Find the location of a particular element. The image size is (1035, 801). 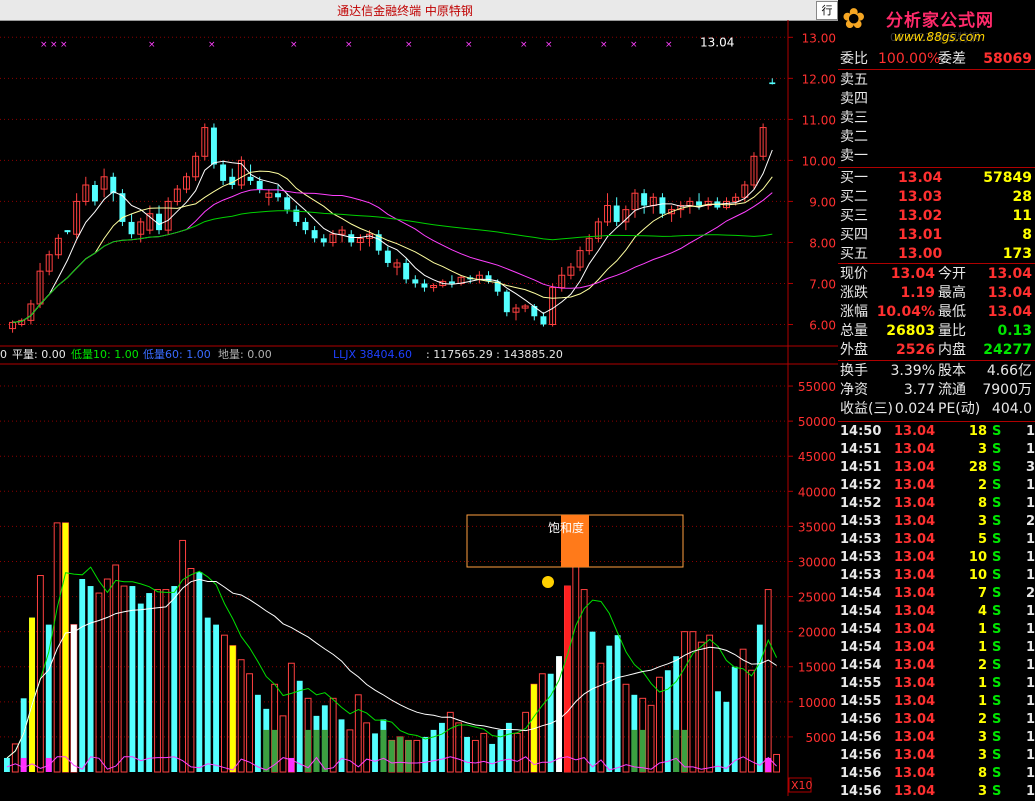

volume-tick-label: 35000 is located at coordinates (817, 527).